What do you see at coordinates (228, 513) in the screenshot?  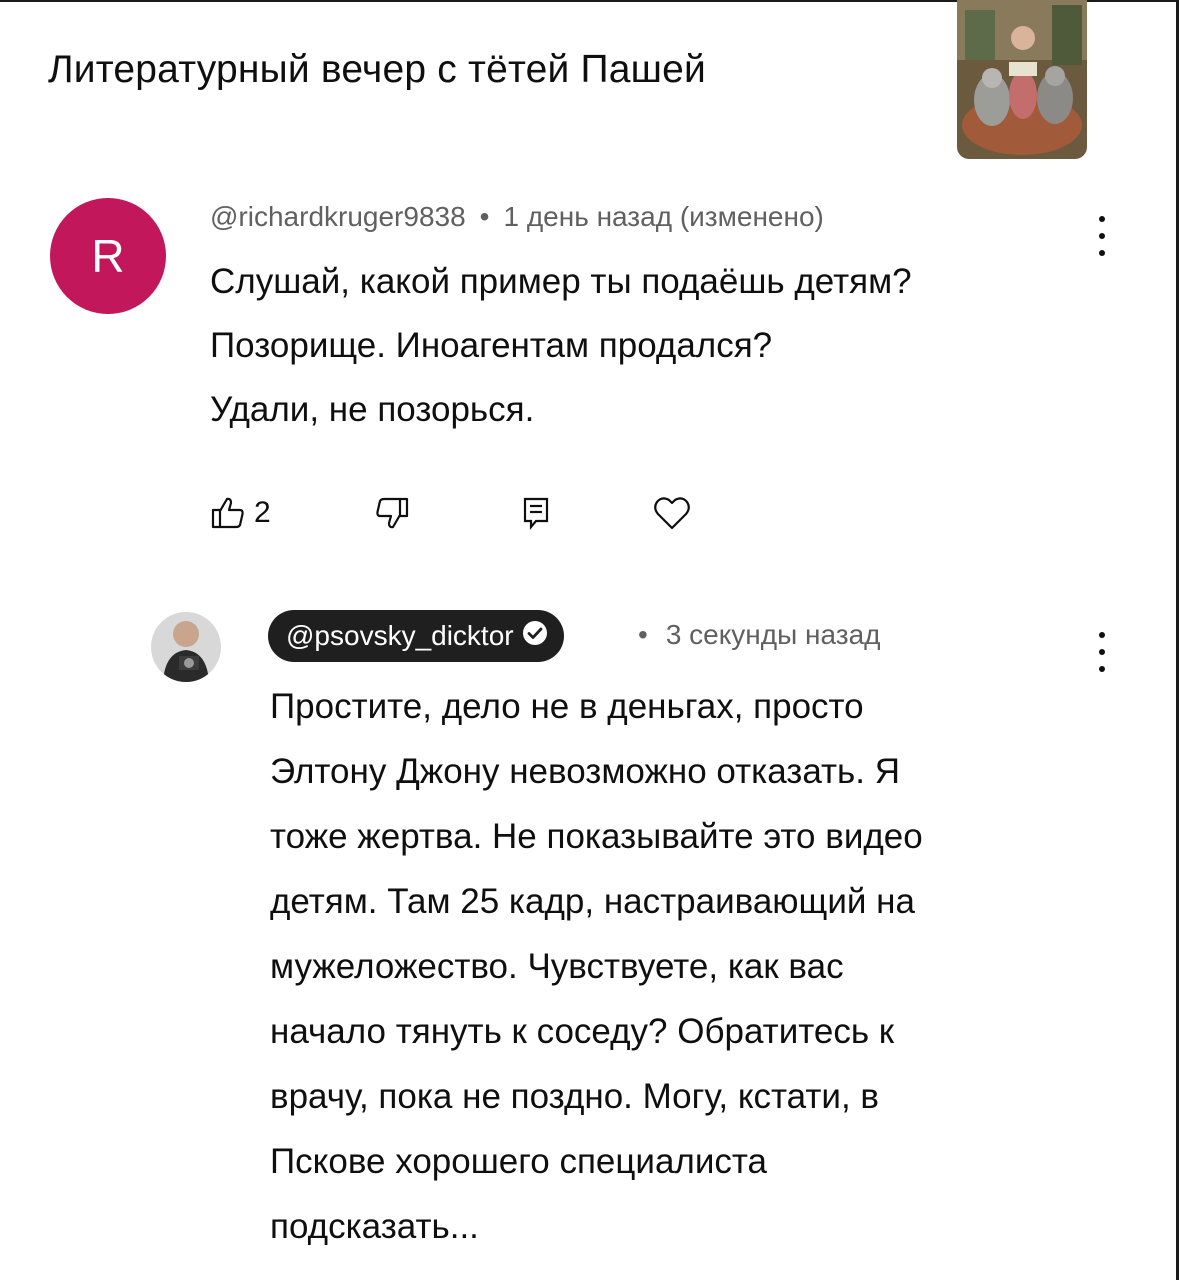 I see `like-icon` at bounding box center [228, 513].